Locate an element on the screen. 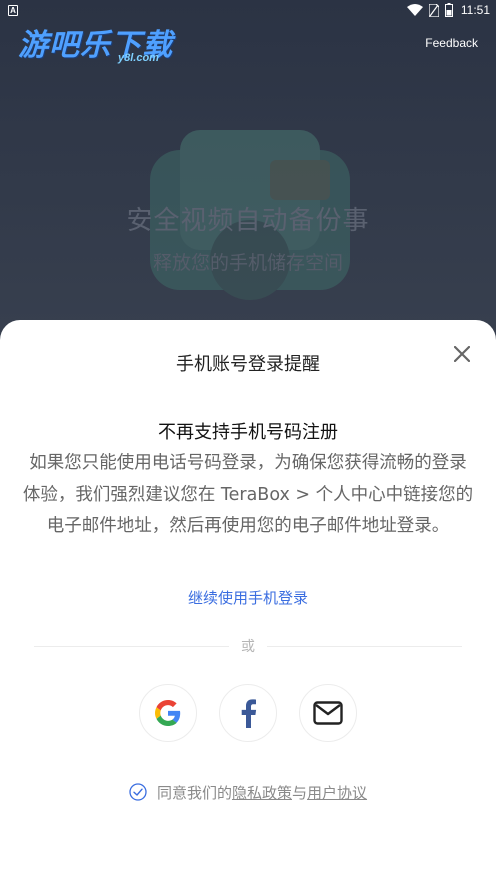 The height and width of the screenshot is (883, 496). social-login-row is located at coordinates (248, 714).